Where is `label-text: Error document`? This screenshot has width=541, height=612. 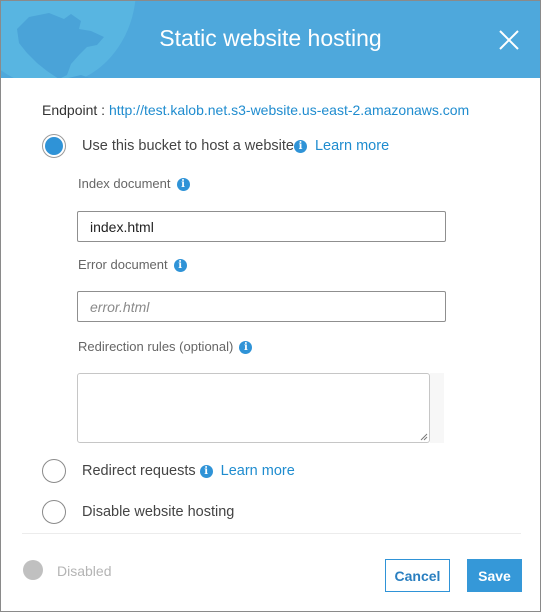 label-text: Error document is located at coordinates (123, 264).